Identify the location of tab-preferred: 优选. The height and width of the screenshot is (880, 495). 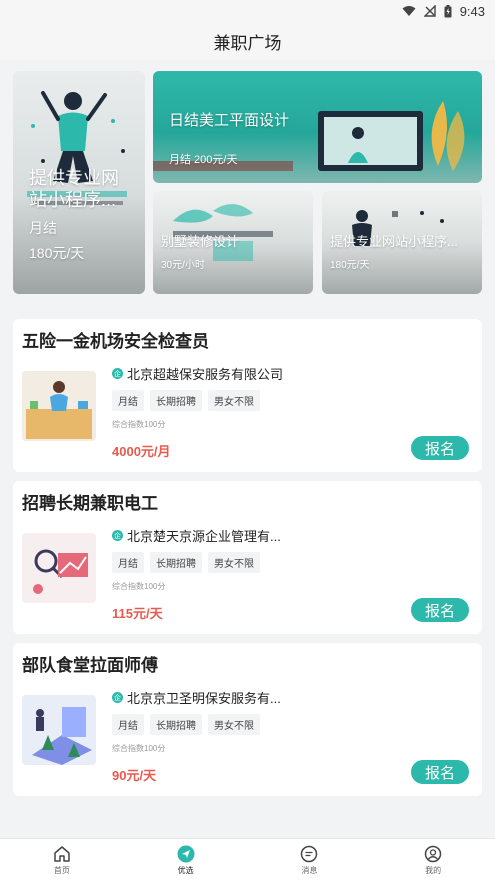
(186, 859).